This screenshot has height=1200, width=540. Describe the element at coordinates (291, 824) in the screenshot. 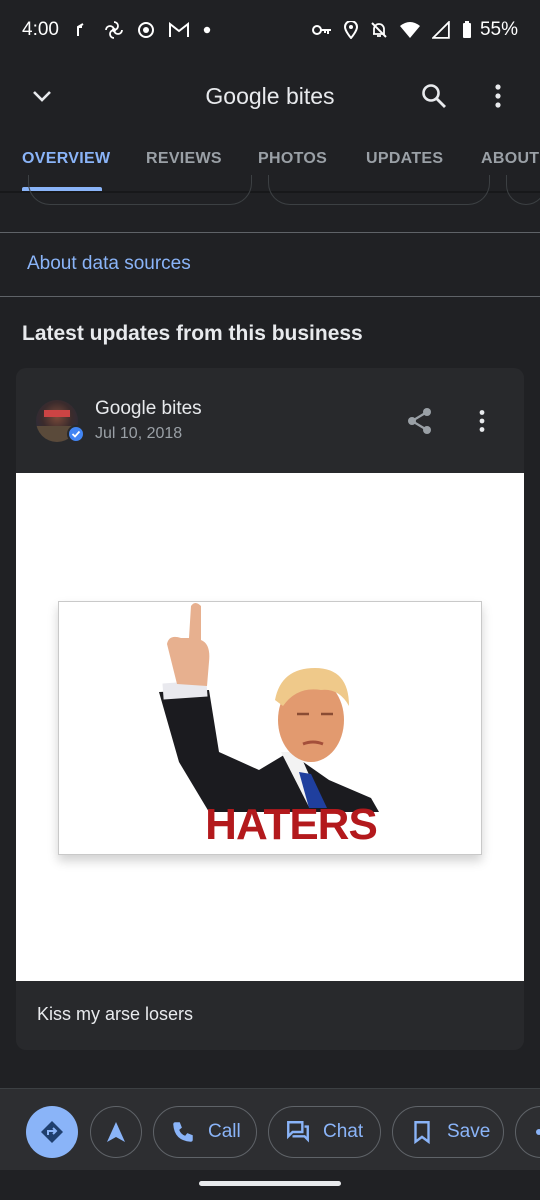

I see `poster-caption-text: HATERS` at that location.